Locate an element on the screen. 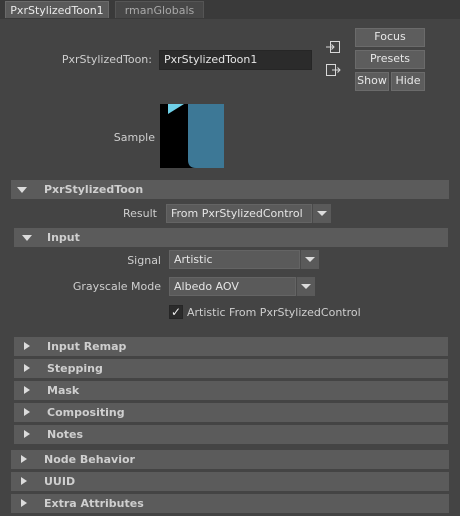 Image resolution: width=460 pixels, height=516 pixels. grayscale-mode-label: Grayscale Mode is located at coordinates (116, 286).